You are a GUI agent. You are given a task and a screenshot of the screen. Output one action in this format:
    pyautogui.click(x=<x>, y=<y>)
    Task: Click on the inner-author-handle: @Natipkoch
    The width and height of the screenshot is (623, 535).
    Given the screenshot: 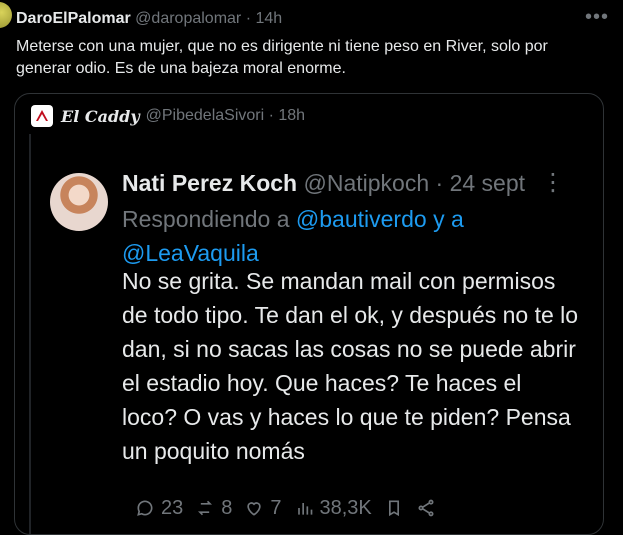 What is the action you would take?
    pyautogui.click(x=367, y=183)
    